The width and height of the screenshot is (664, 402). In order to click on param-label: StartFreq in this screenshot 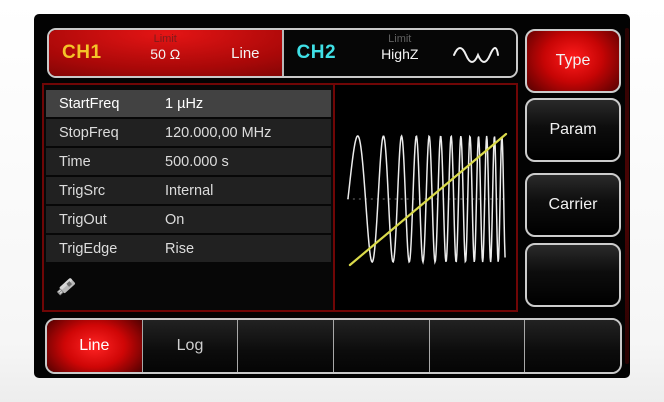, I will do `click(89, 103)`.